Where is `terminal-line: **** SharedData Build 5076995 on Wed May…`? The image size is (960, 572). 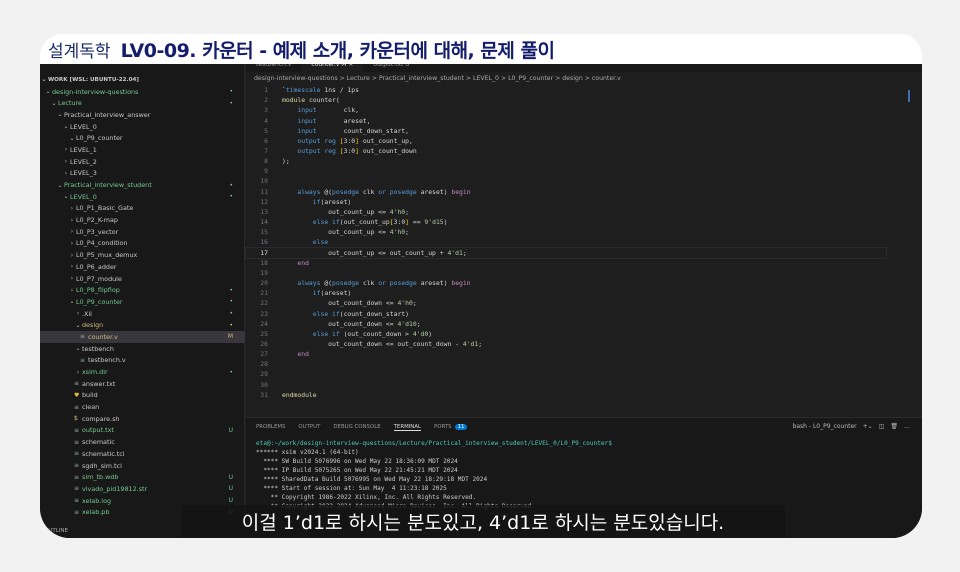
terminal-line: **** SharedData Build 5076995 on Wed May… is located at coordinates (372, 479).